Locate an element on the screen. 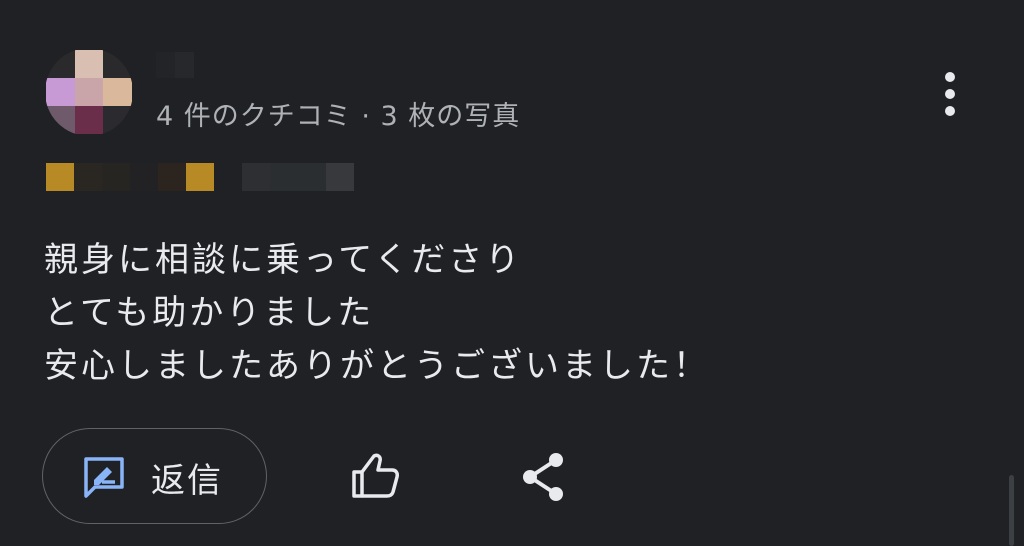 This screenshot has height=546, width=1024. review-text-line: 安心しましたありがとうございました！ is located at coordinates (377, 366).